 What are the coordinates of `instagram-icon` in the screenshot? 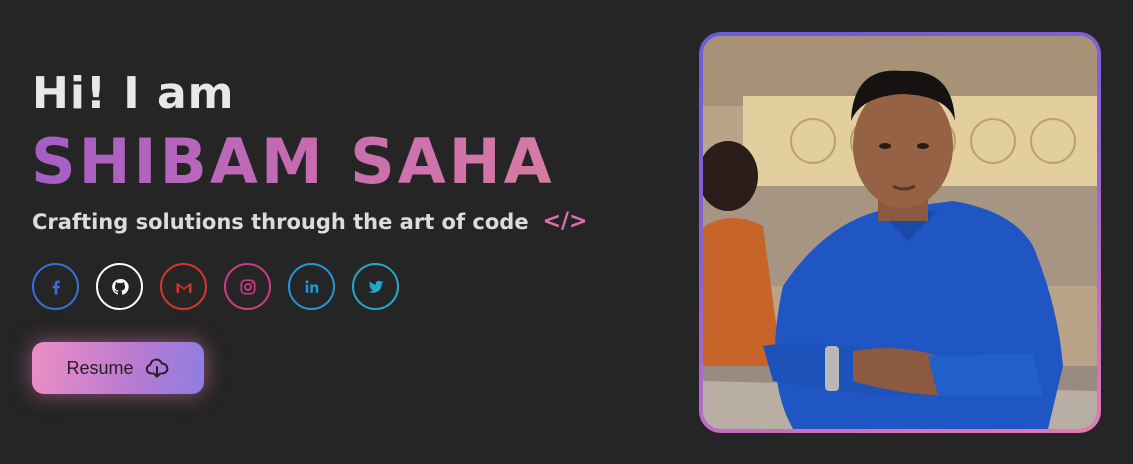 It's located at (247, 286).